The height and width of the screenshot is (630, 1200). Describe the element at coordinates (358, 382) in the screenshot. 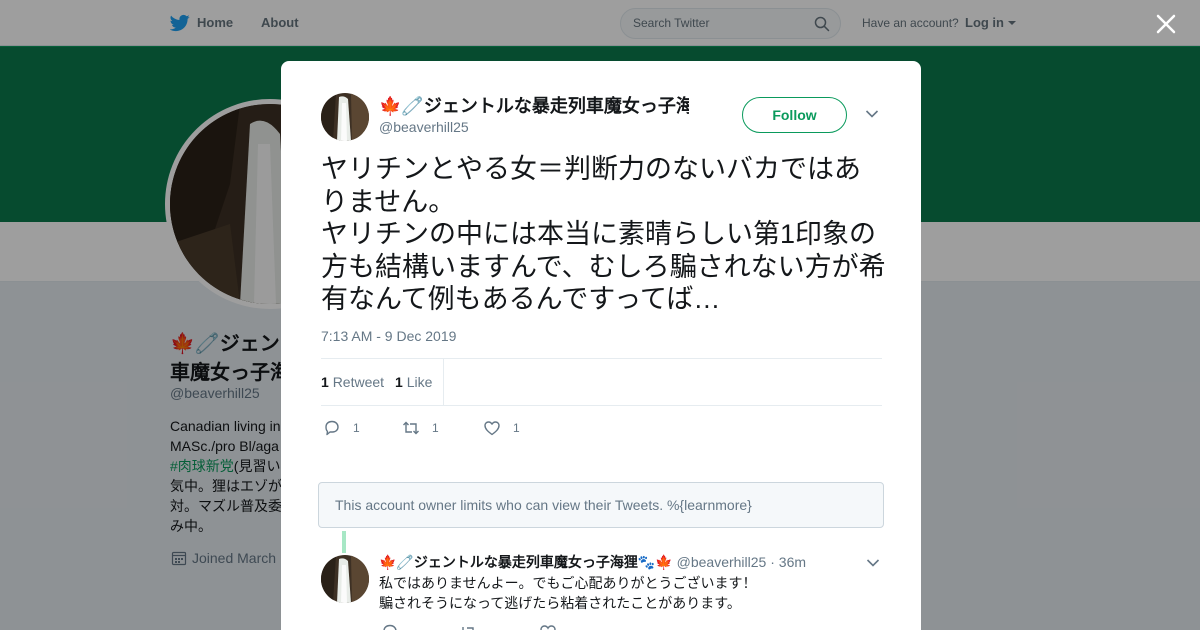

I see `retweet-stat-label: Retweet` at that location.